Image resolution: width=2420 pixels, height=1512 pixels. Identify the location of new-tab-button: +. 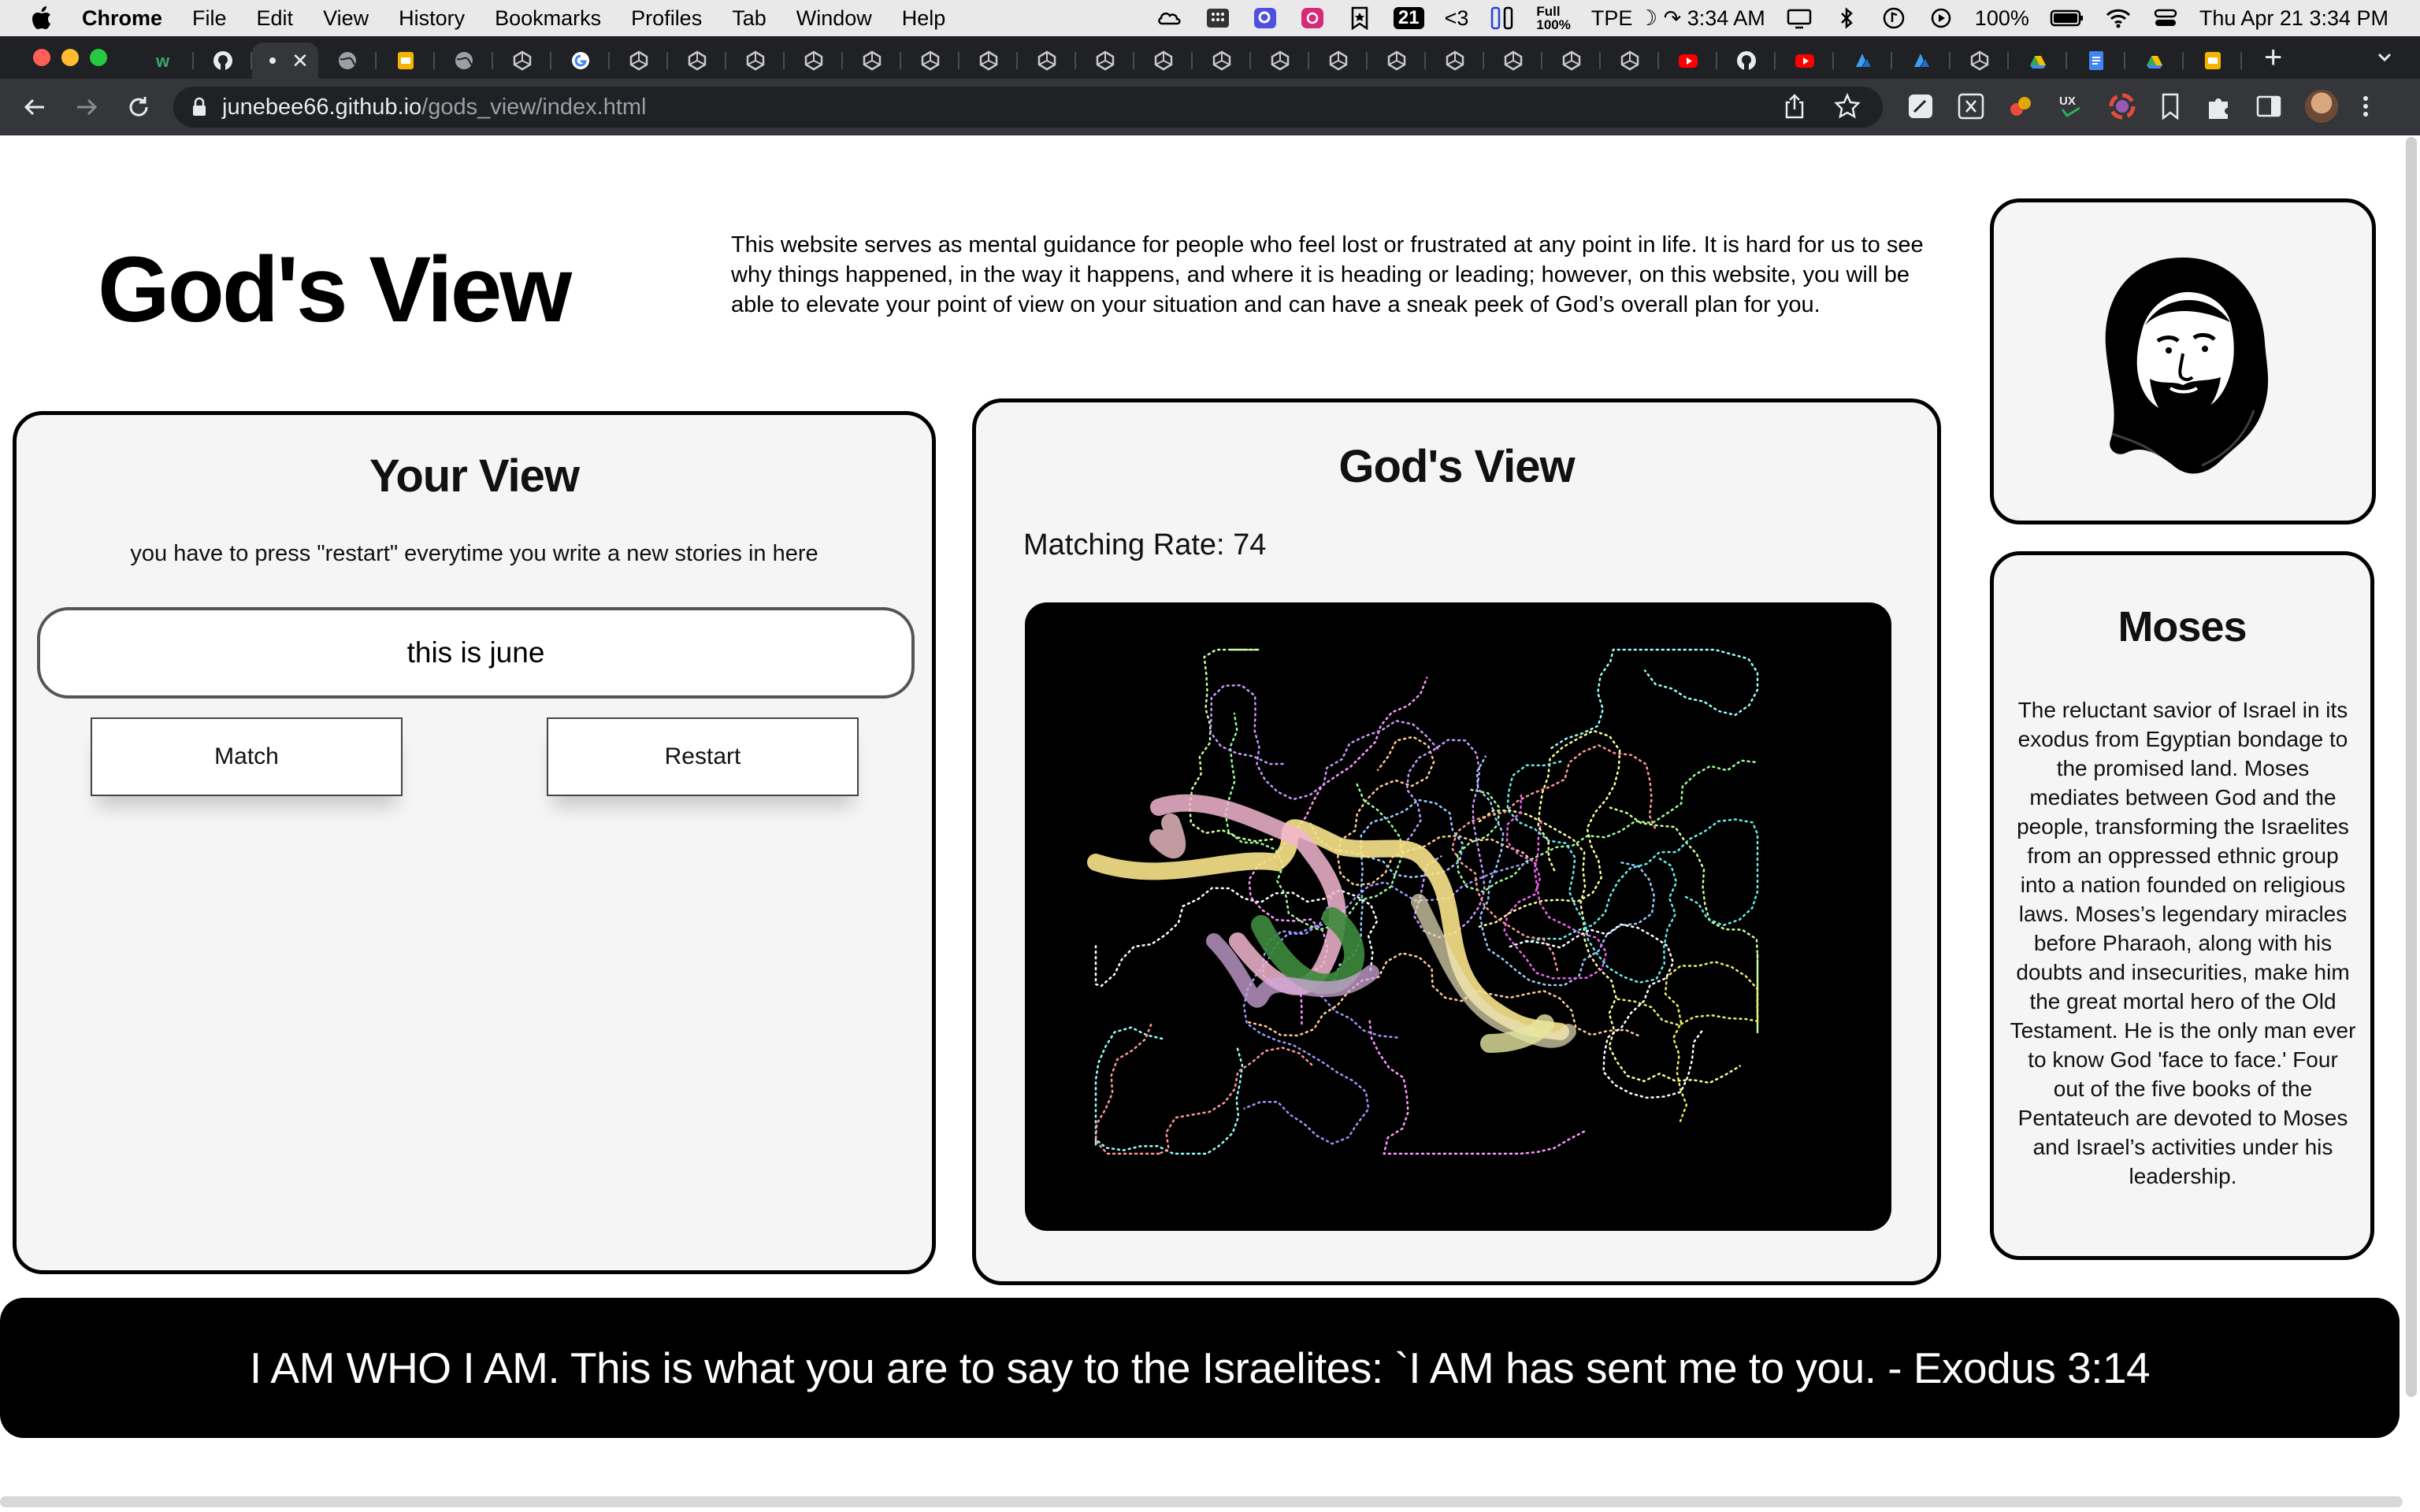
(2273, 57).